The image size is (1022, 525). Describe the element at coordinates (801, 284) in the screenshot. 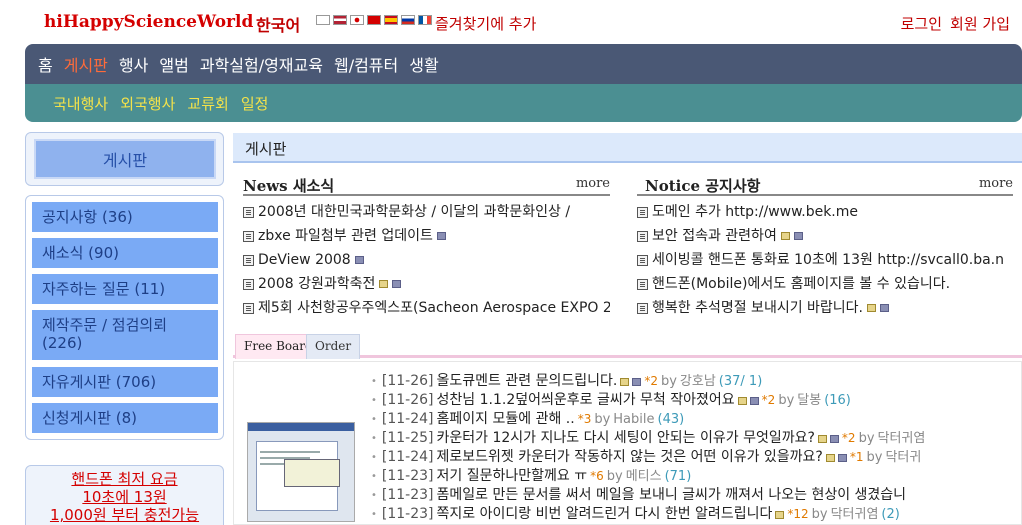

I see `notice-link: 핸드폰(Mobile)에서도 홈페이지를 볼 수 있습니다.` at that location.